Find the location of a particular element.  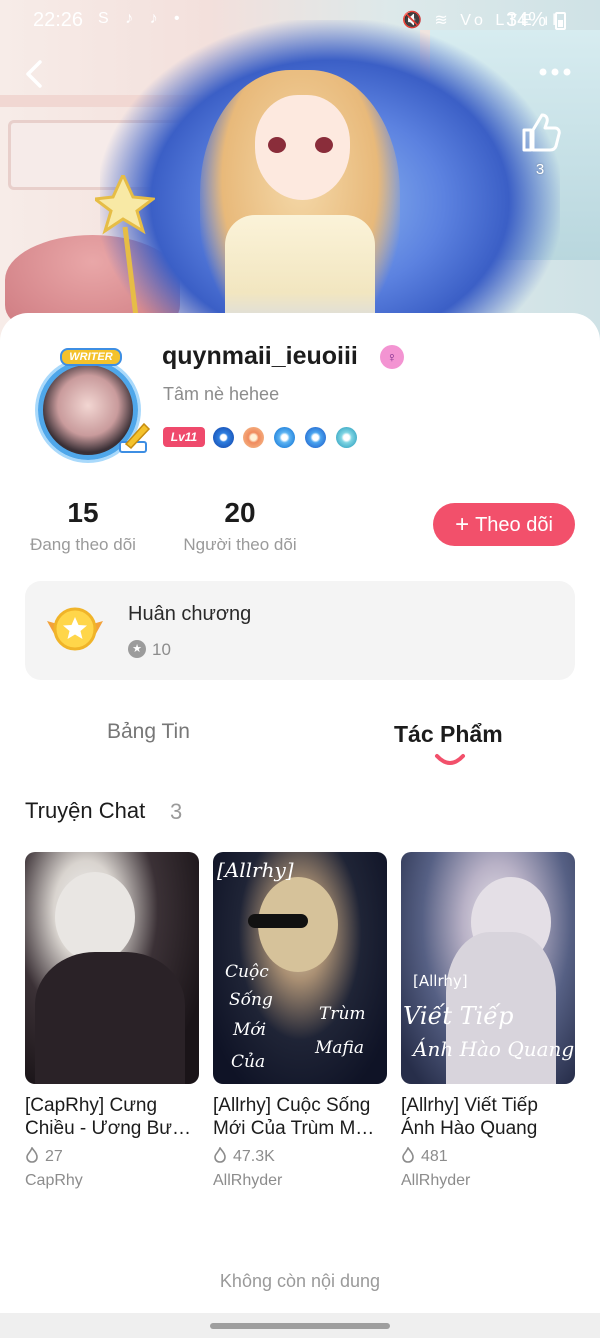

following-count: 15 is located at coordinates (83, 512).